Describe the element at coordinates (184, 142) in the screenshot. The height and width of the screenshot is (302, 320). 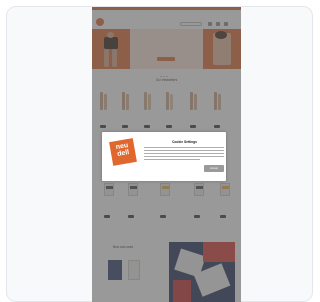
I see `dialog-title: Cookie Settings` at that location.